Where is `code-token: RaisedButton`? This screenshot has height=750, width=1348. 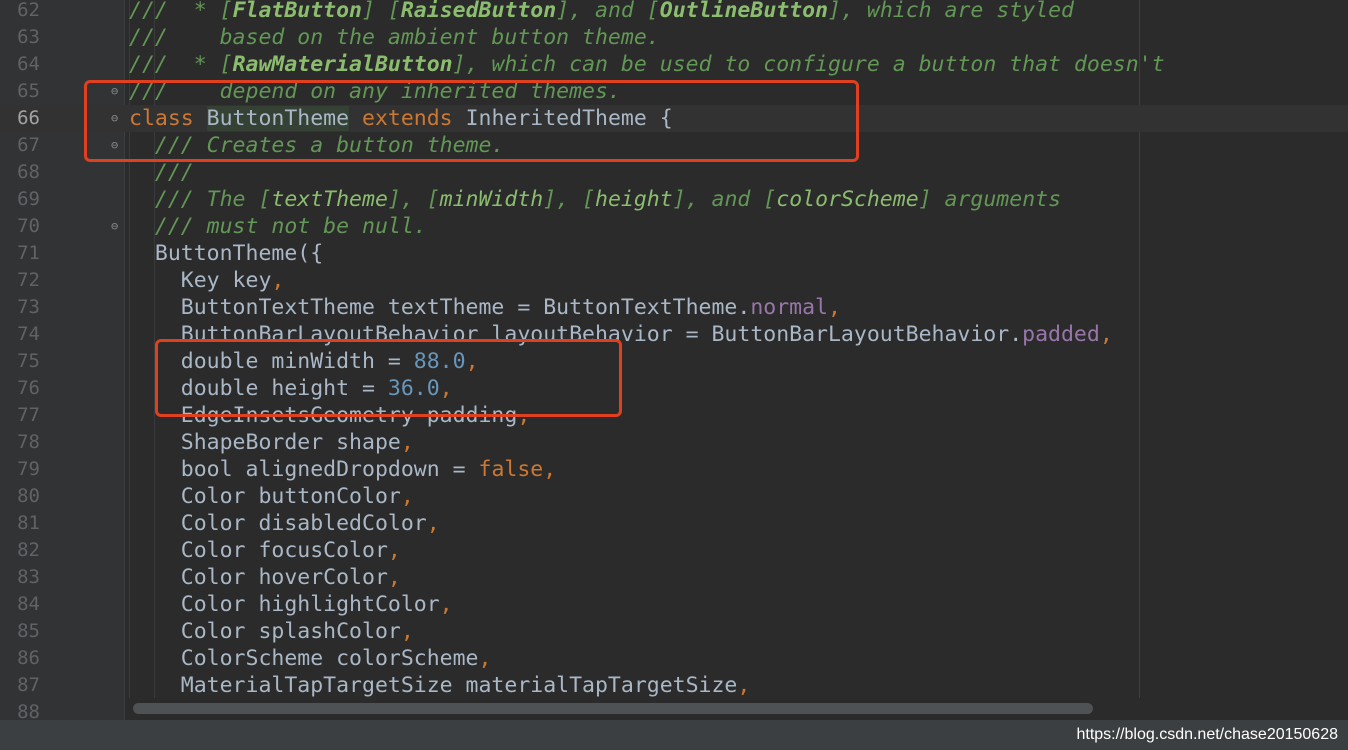 code-token: RaisedButton is located at coordinates (478, 11).